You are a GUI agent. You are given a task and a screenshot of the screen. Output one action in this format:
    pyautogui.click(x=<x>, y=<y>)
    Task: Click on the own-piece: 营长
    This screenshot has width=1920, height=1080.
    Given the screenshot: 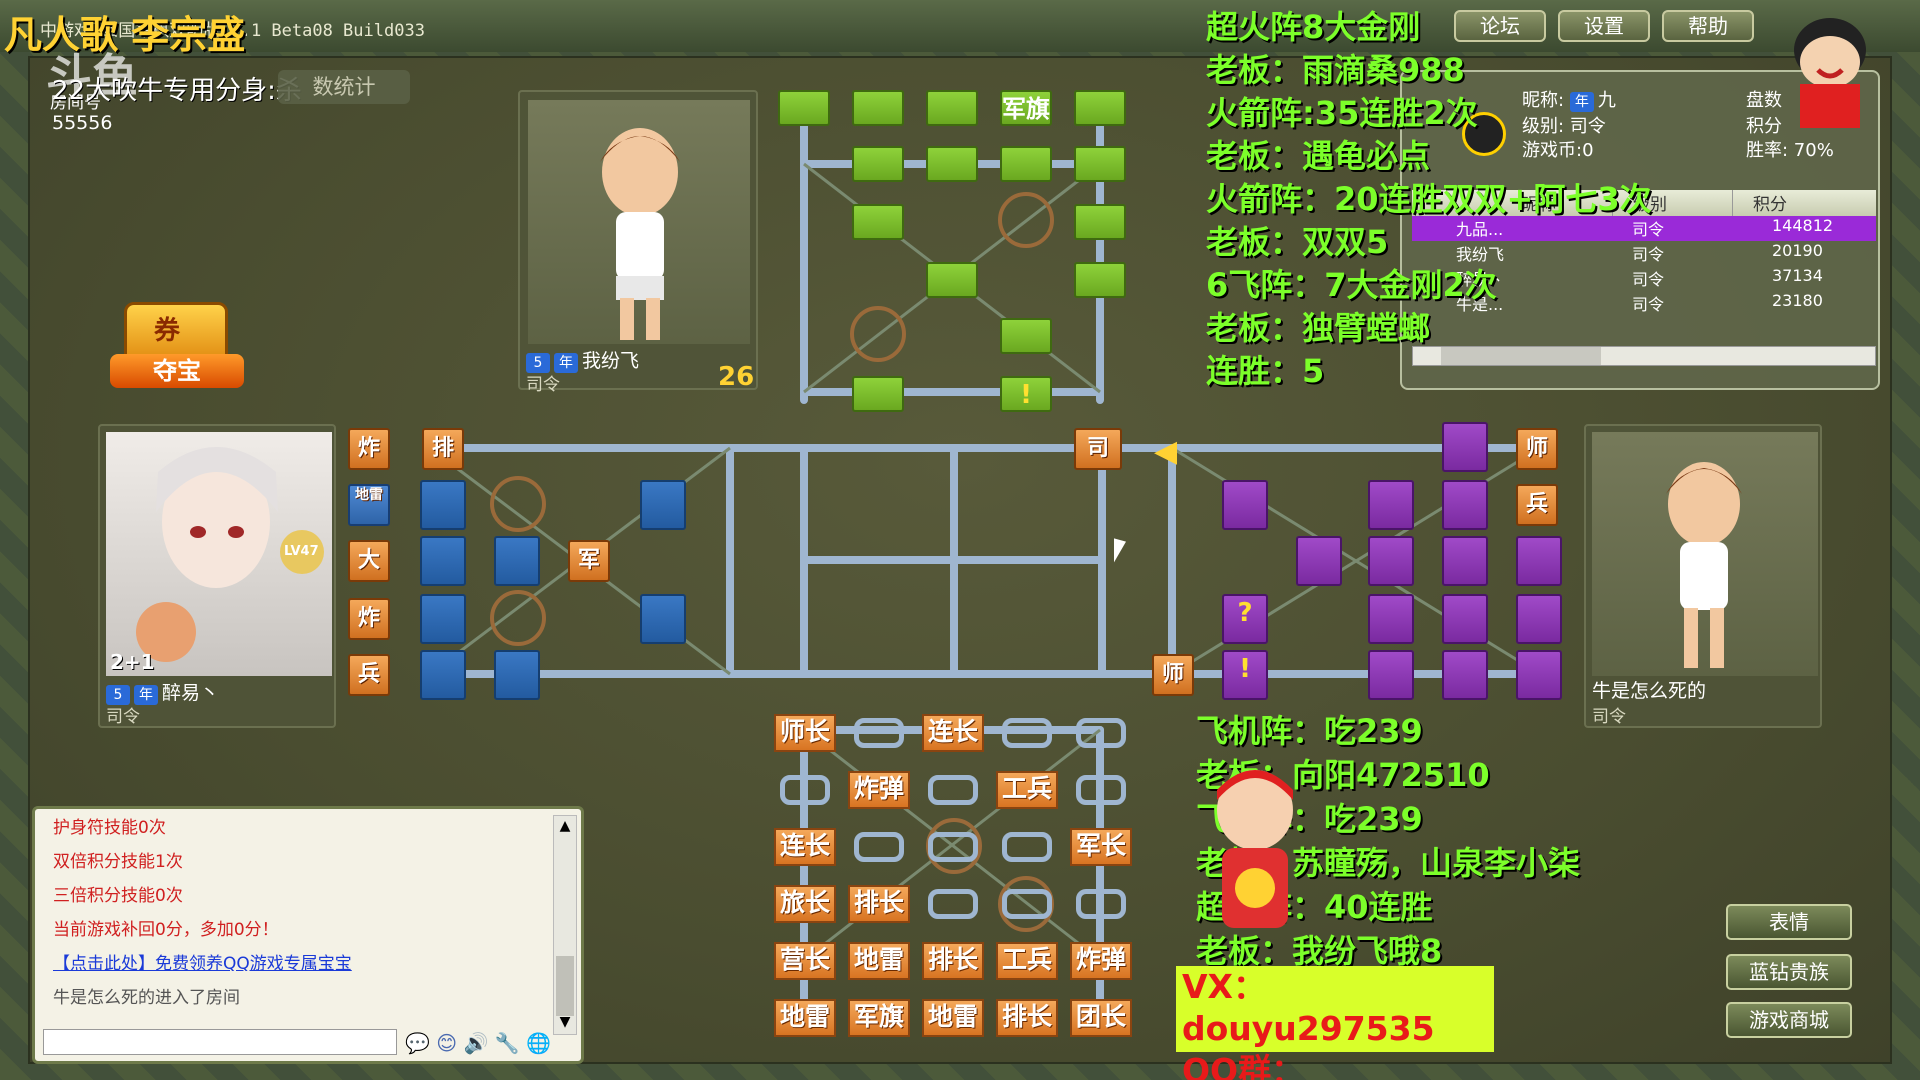 What is the action you would take?
    pyautogui.click(x=805, y=961)
    